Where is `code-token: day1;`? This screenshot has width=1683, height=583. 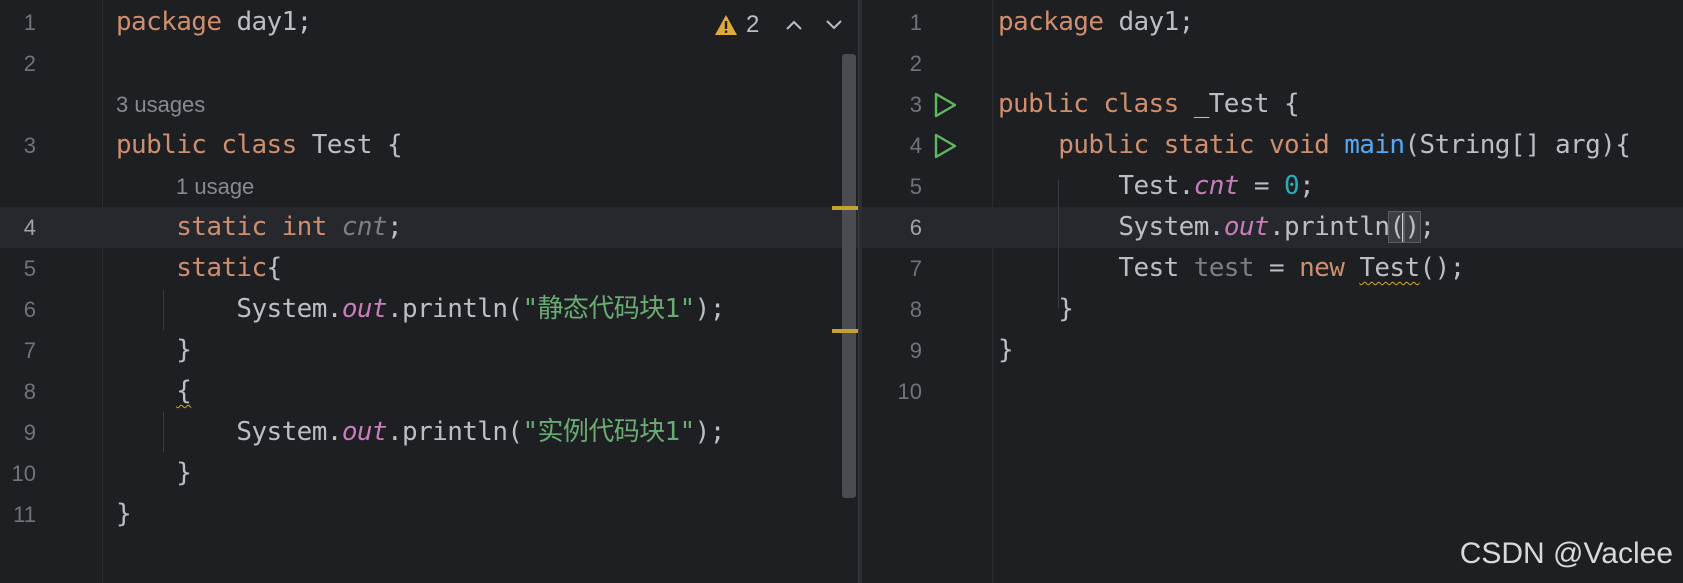 code-token: day1; is located at coordinates (274, 22).